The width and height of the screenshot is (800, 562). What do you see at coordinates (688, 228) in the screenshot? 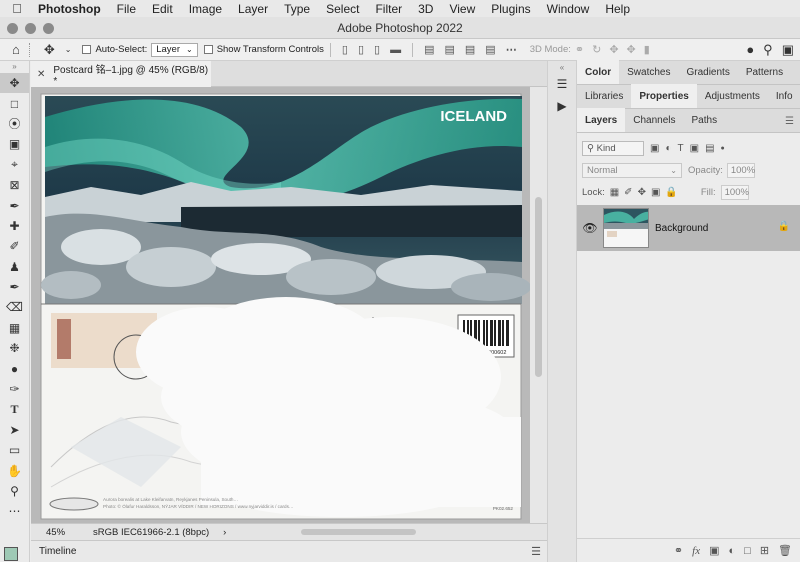
I see `layer-row-background: 👁 Background 🔒` at bounding box center [688, 228].